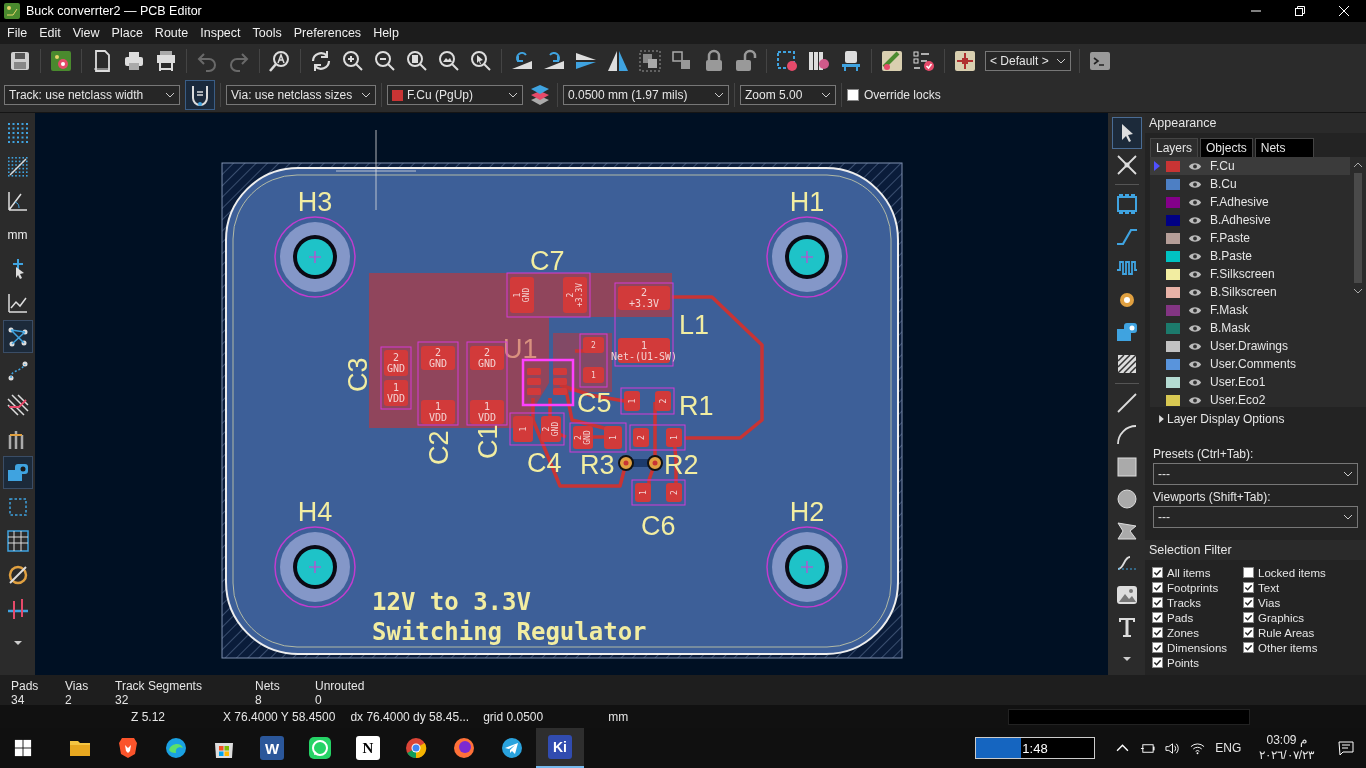 This screenshot has height=768, width=1366. I want to click on zoom-out-icon, so click(385, 61).